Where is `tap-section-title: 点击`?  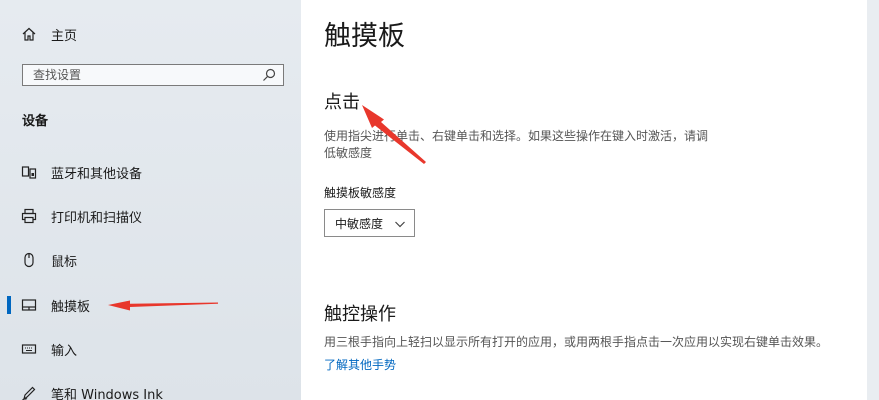 tap-section-title: 点击 is located at coordinates (342, 102).